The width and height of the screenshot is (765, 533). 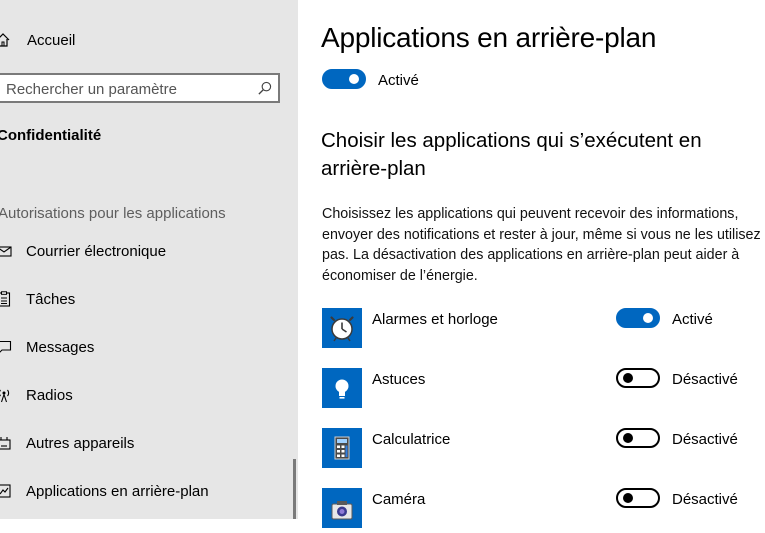 What do you see at coordinates (399, 379) in the screenshot?
I see `app-name-tips: Astuces` at bounding box center [399, 379].